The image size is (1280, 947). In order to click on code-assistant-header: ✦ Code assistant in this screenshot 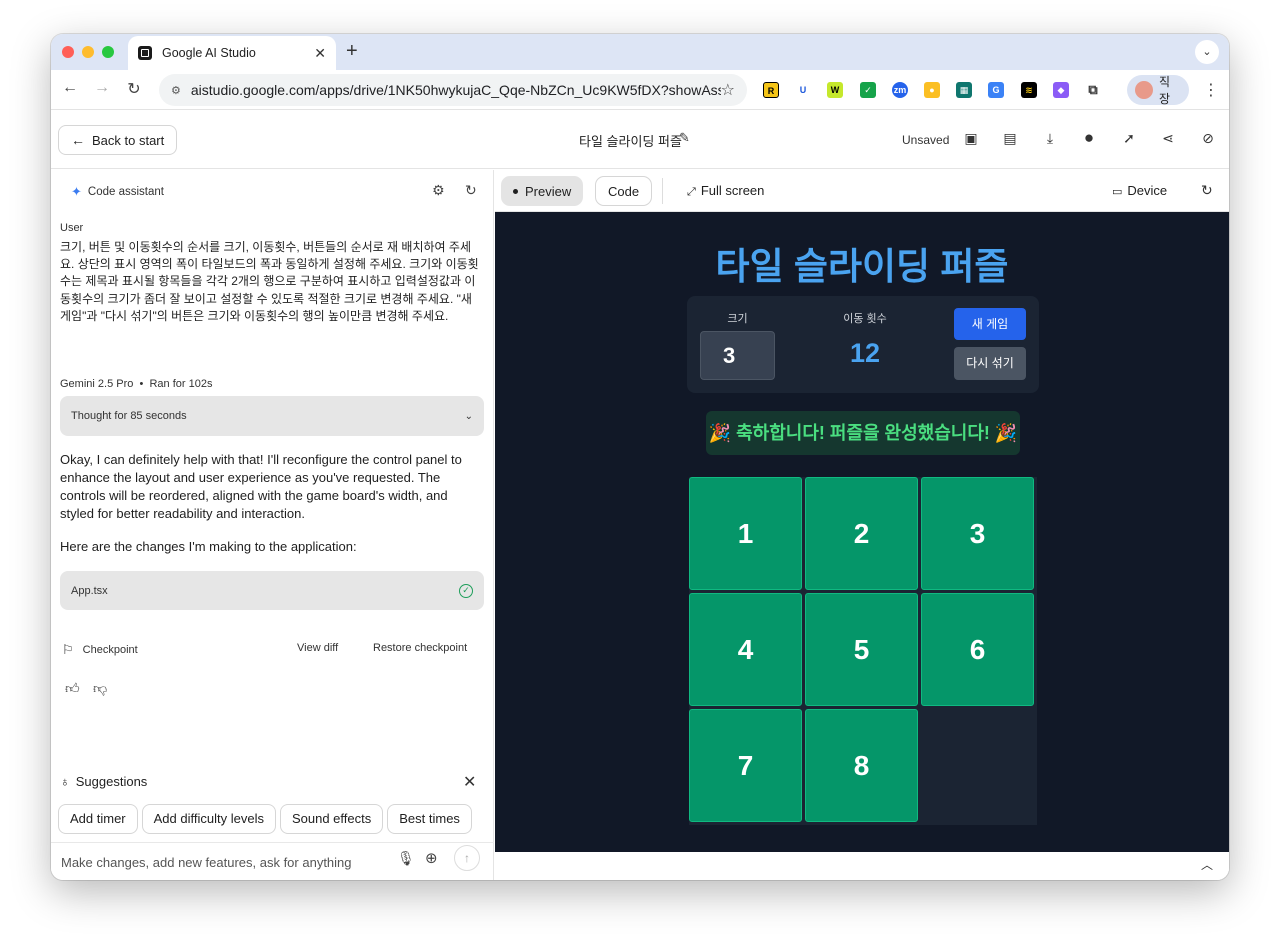, I will do `click(117, 192)`.